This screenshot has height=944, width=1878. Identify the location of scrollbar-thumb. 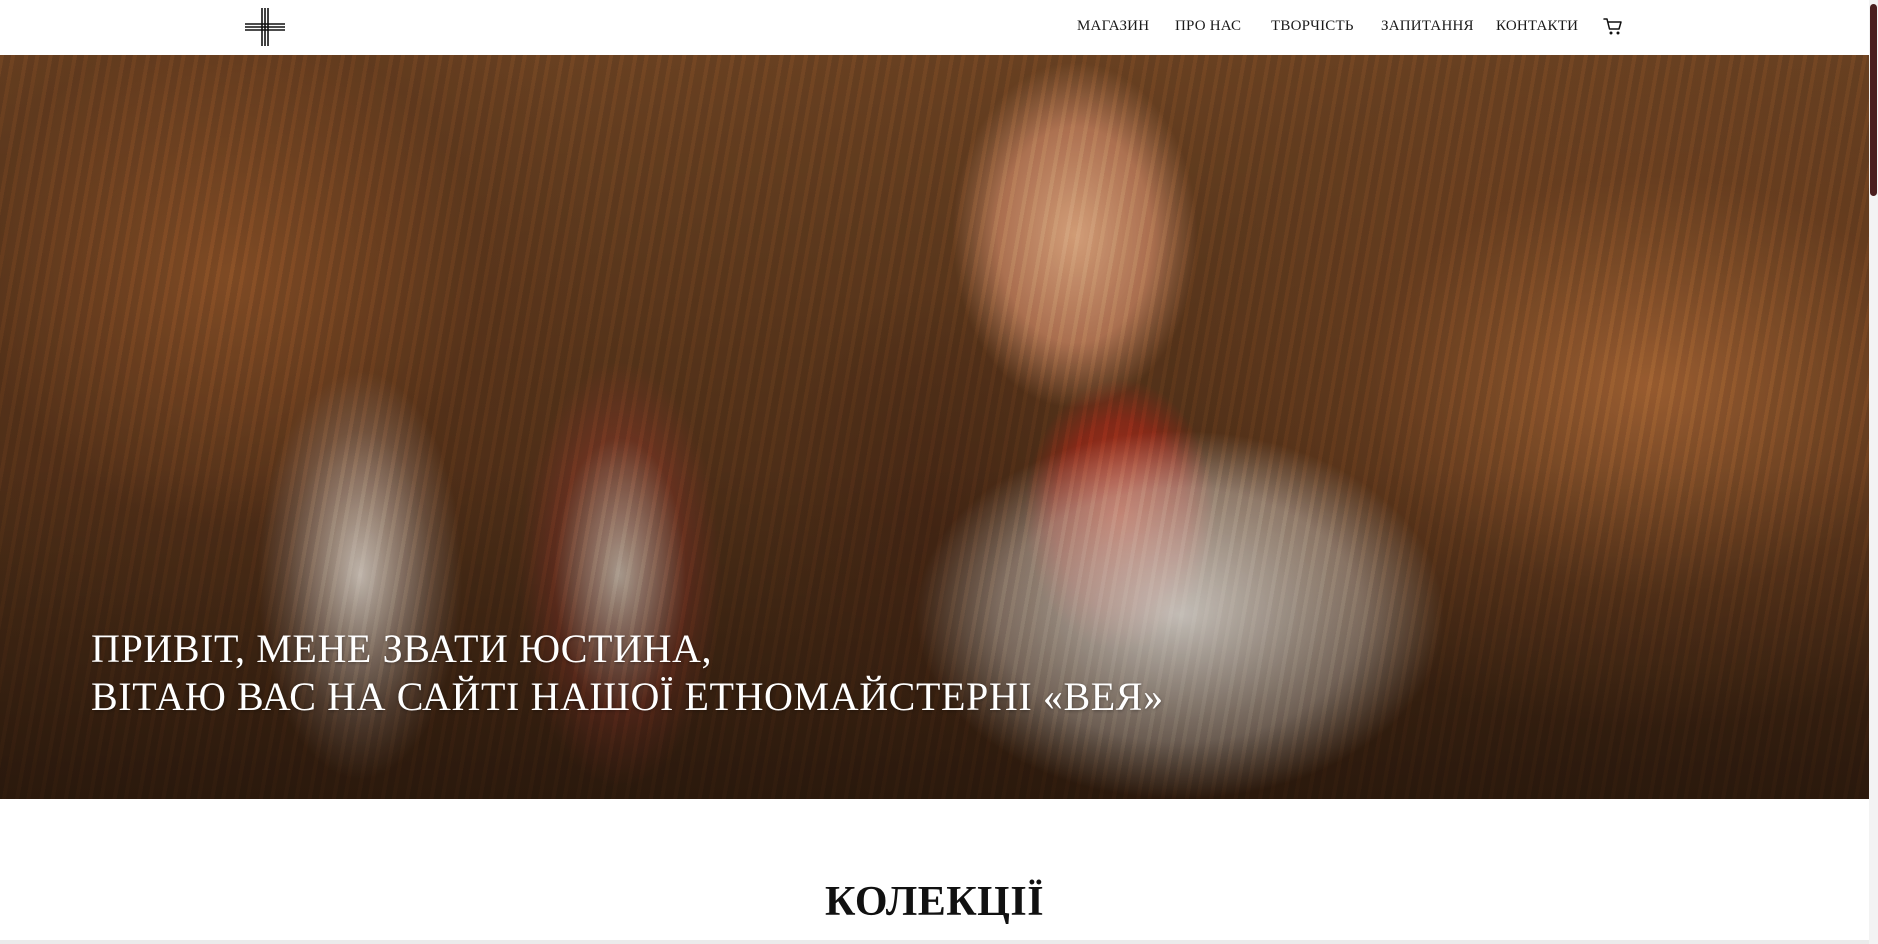
(1873, 100).